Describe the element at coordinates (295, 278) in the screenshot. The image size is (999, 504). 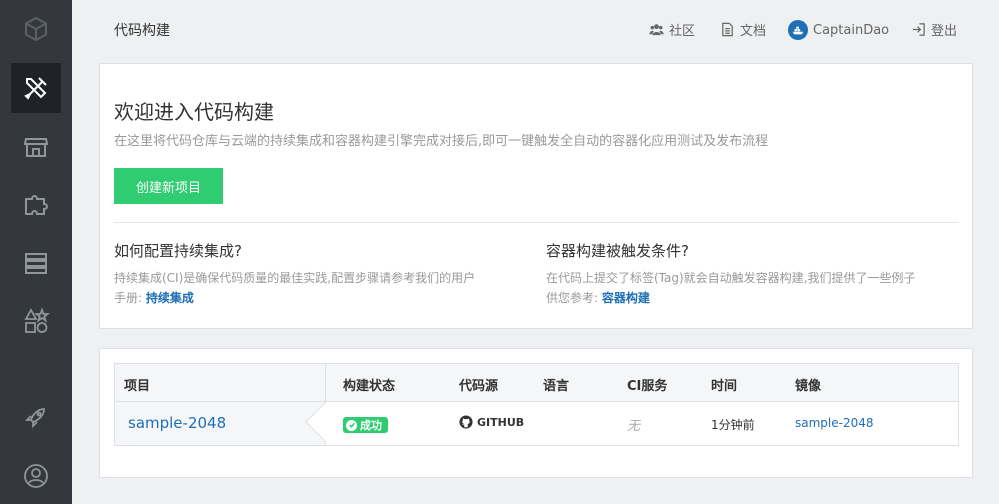
I see `faq-ci-text: 持续集成(CI)是确保代码质量的最佳实践,配置步骤请参考我们的用户` at that location.